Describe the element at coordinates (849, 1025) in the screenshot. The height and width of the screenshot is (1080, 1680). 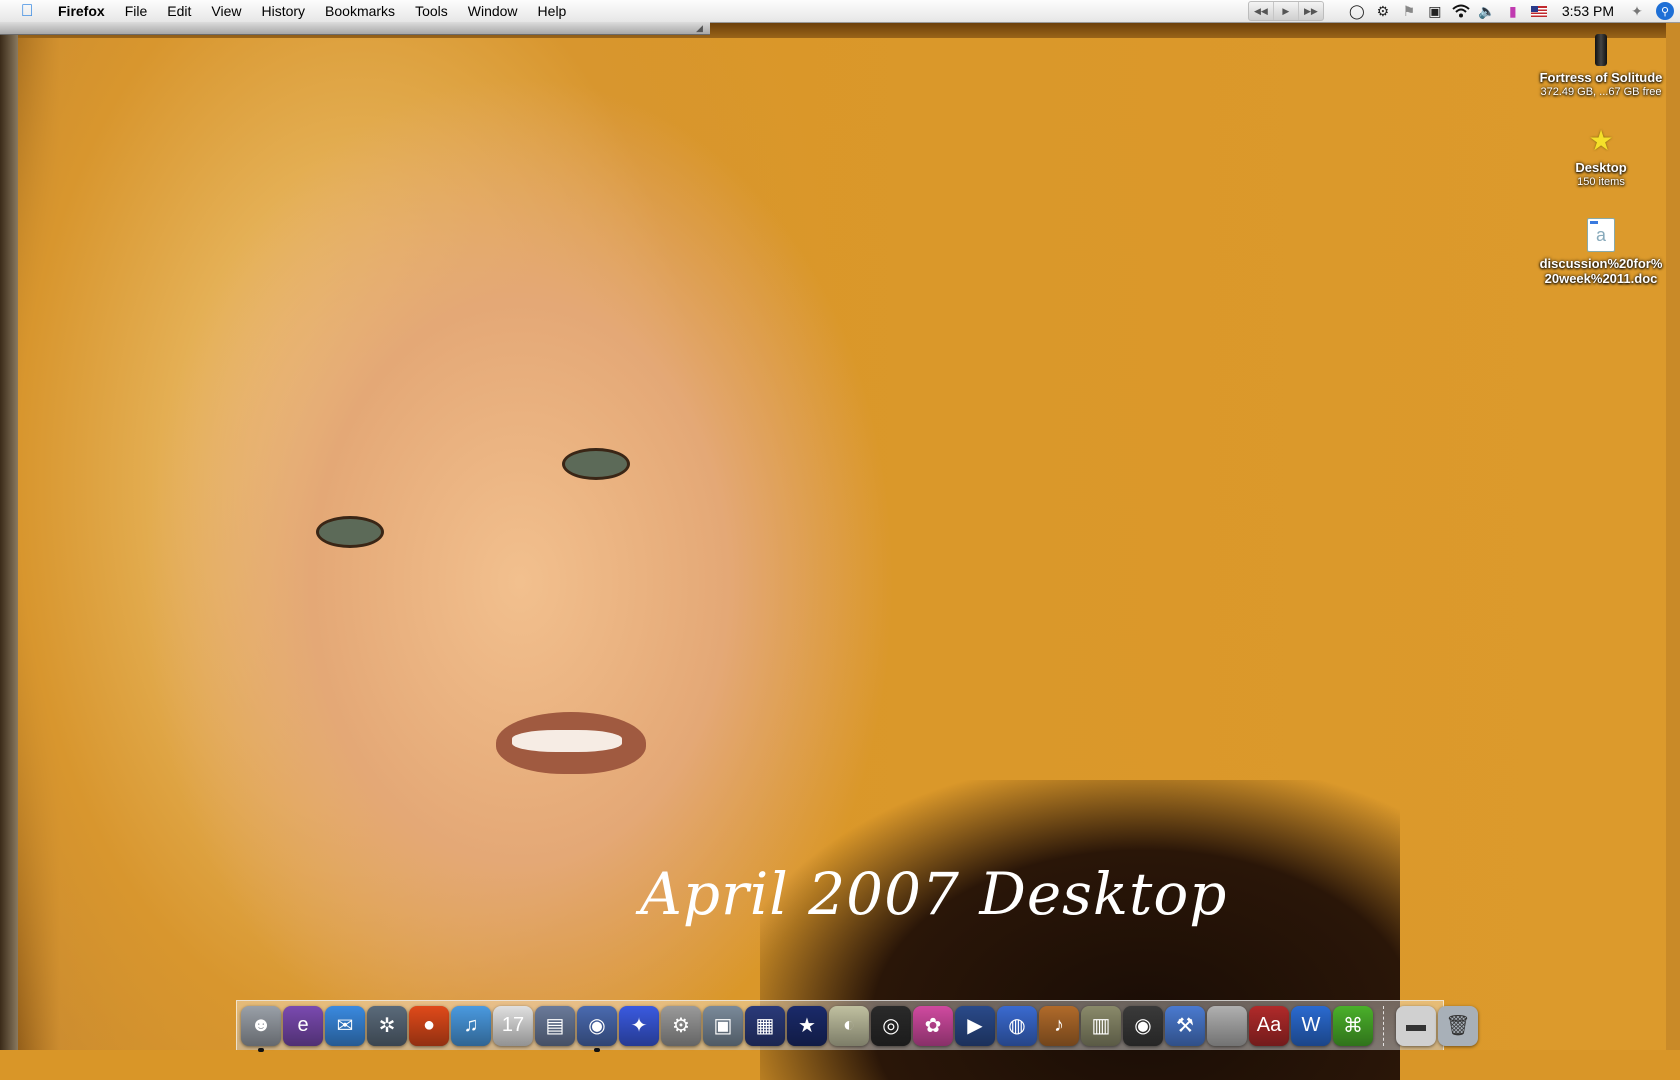
I see `dock-colorsync-icon: ◐` at that location.